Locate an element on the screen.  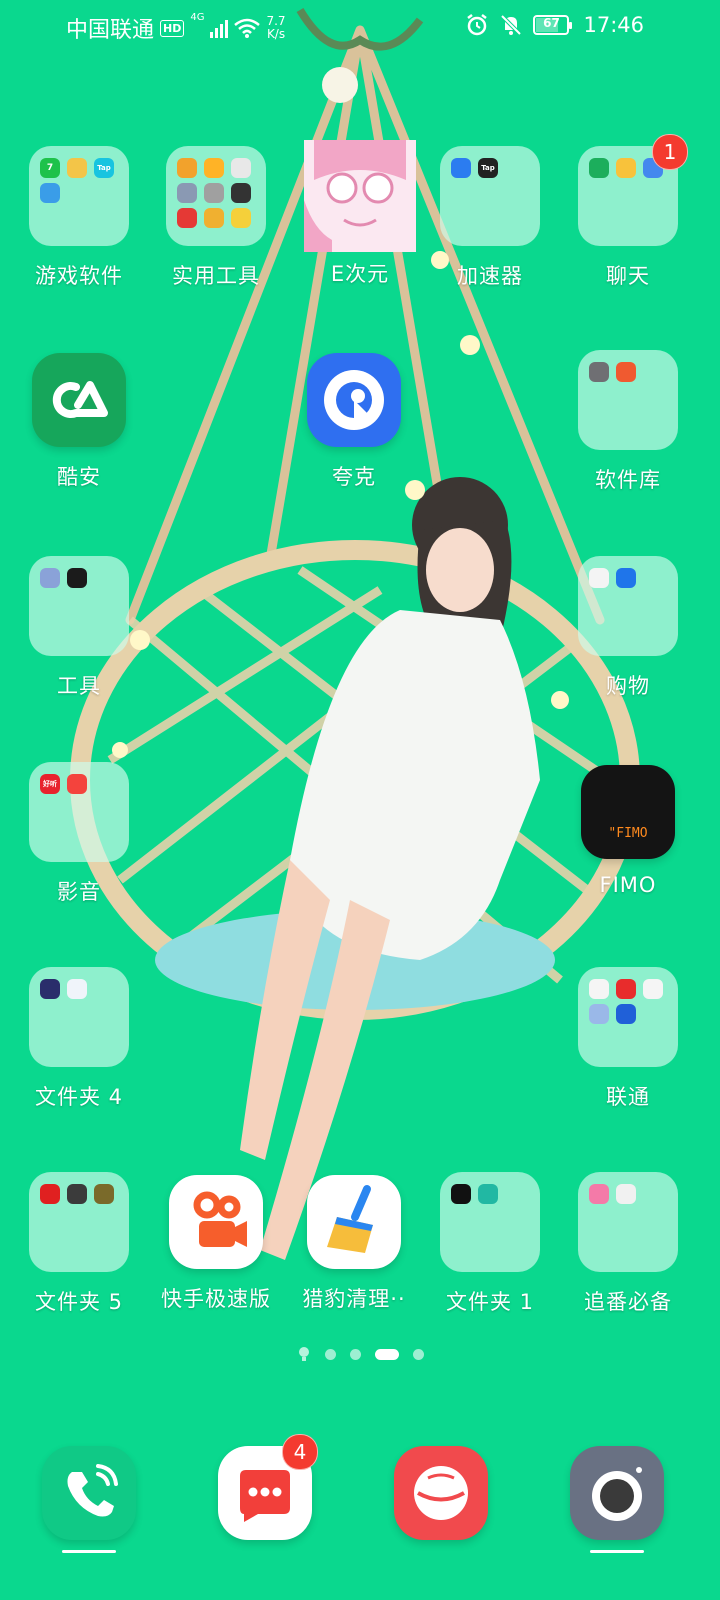
folder-game-software: 7 Tap 游戏软件 is located at coordinates (79, 218).